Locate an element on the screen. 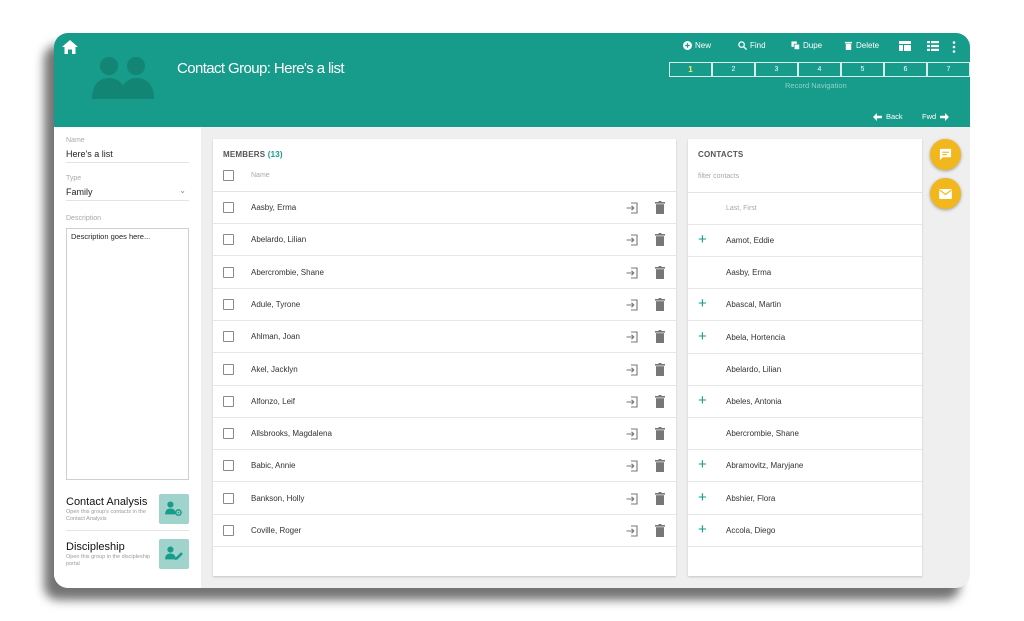  more-menu-button is located at coordinates (954, 47).